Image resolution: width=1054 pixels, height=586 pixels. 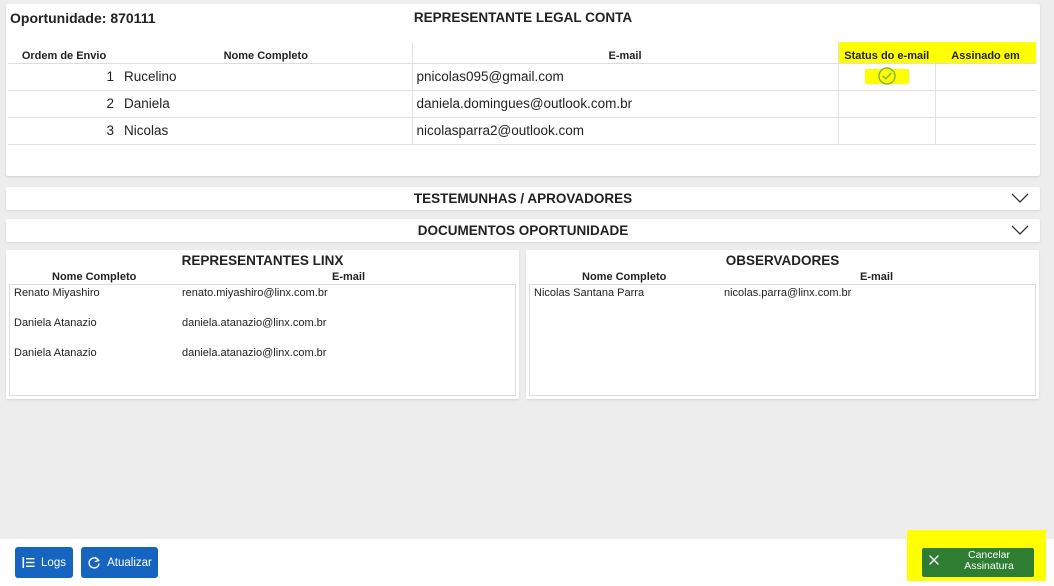 What do you see at coordinates (129, 562) in the screenshot?
I see `atualizar-button-label: Atualizar` at bounding box center [129, 562].